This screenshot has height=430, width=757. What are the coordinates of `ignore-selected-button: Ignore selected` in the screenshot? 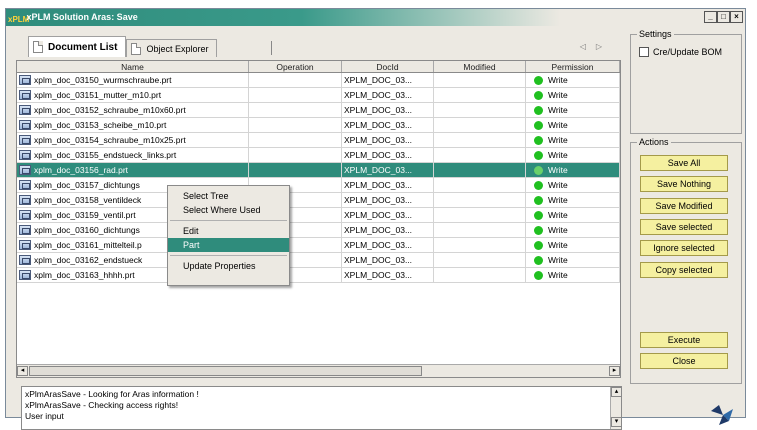 It's located at (684, 248).